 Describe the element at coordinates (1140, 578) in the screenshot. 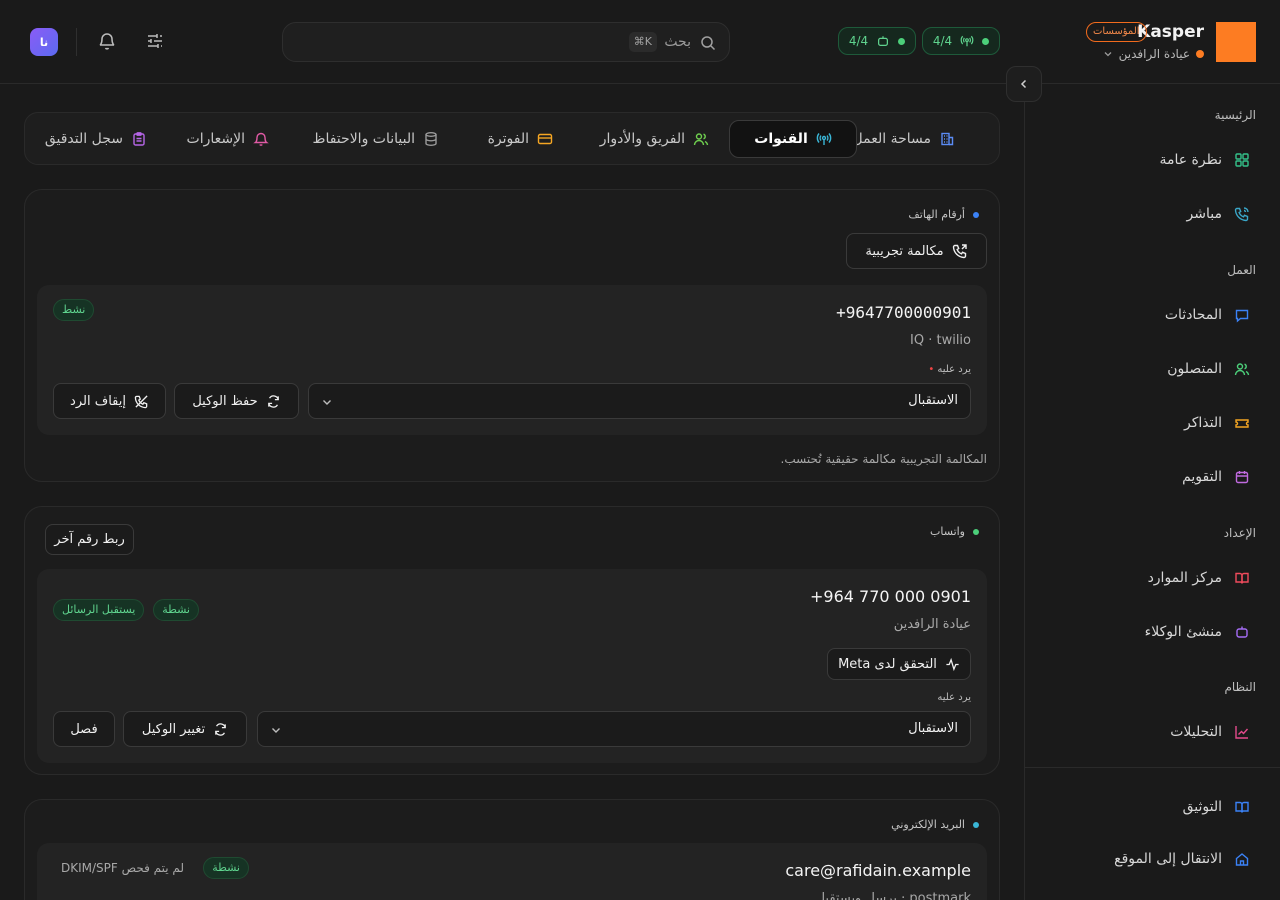

I see `sidebar-item-resource-center: مركز الموارد` at that location.